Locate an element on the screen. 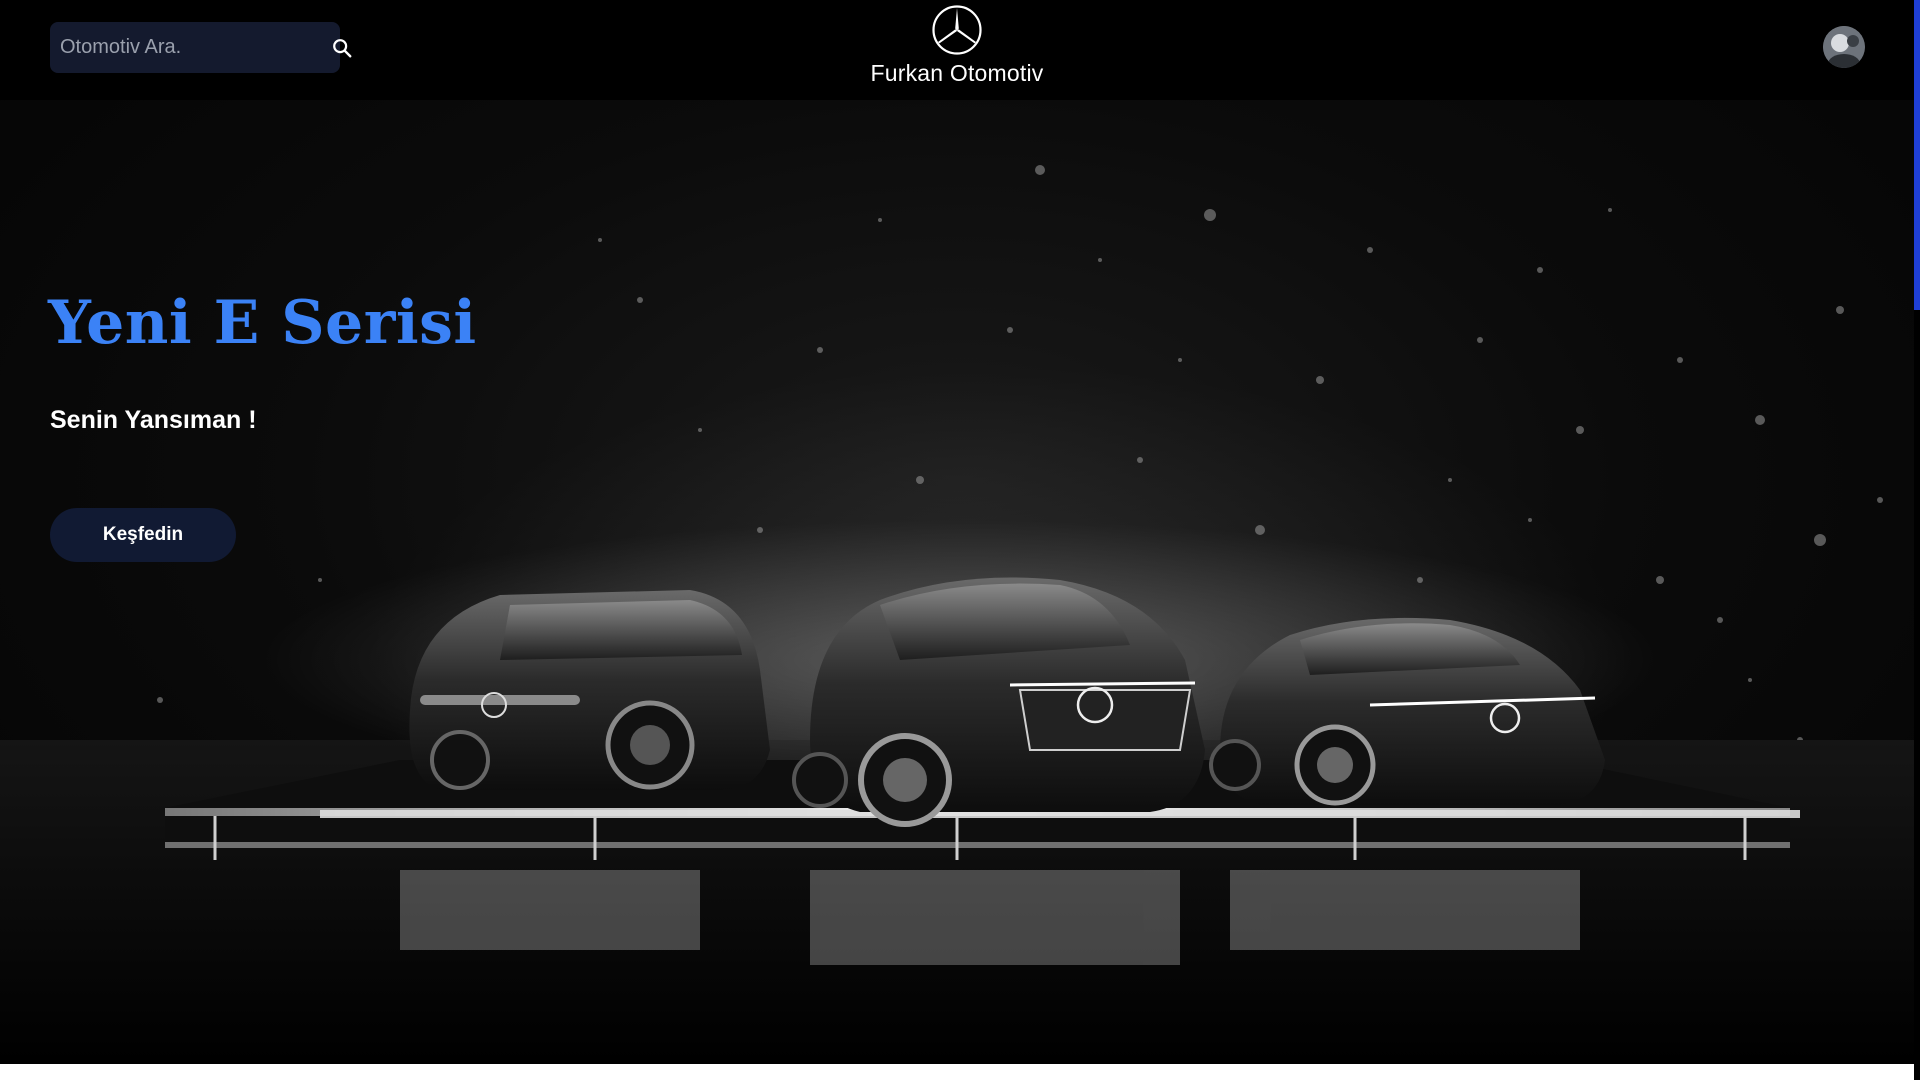 This screenshot has width=1920, height=1080. search-icon is located at coordinates (342, 47).